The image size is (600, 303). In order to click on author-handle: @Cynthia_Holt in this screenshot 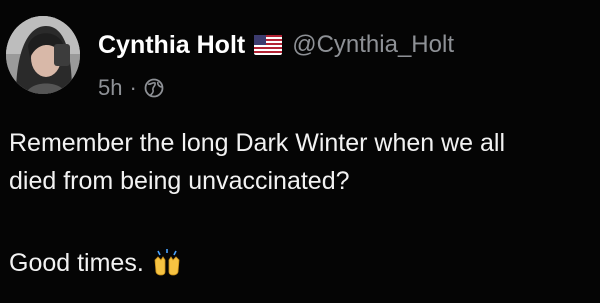, I will do `click(373, 45)`.